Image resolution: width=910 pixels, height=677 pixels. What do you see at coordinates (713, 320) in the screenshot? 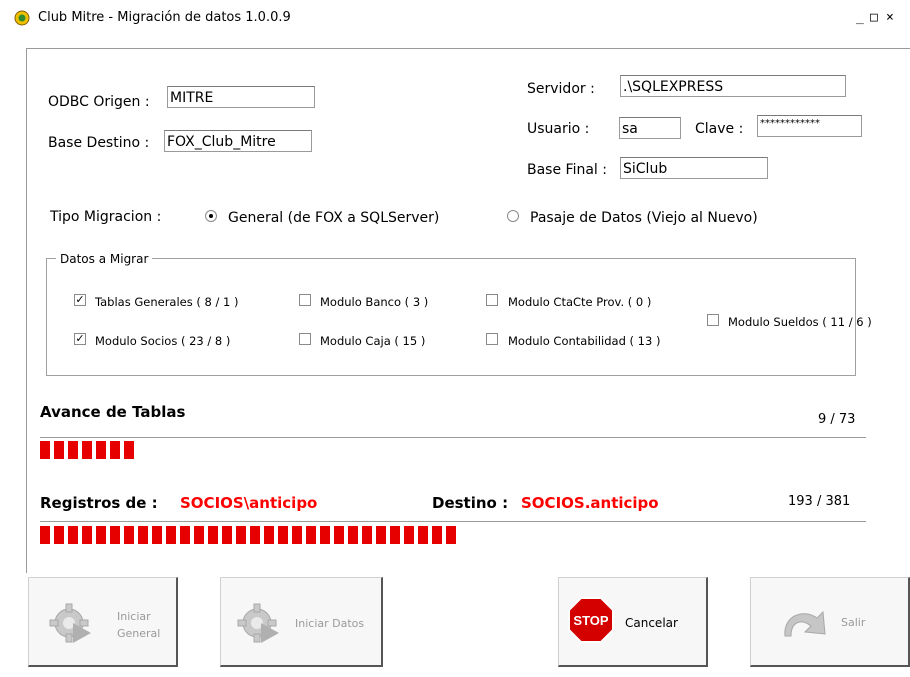
I see `checkbox-modulo-sueldos` at bounding box center [713, 320].